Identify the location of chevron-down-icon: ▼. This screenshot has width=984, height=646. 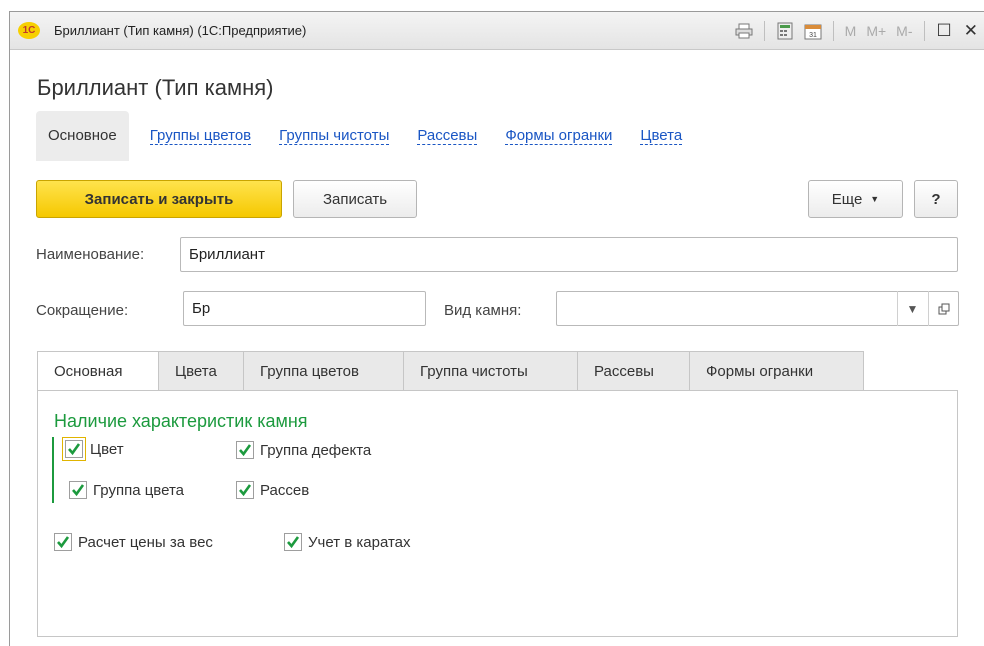
(875, 199).